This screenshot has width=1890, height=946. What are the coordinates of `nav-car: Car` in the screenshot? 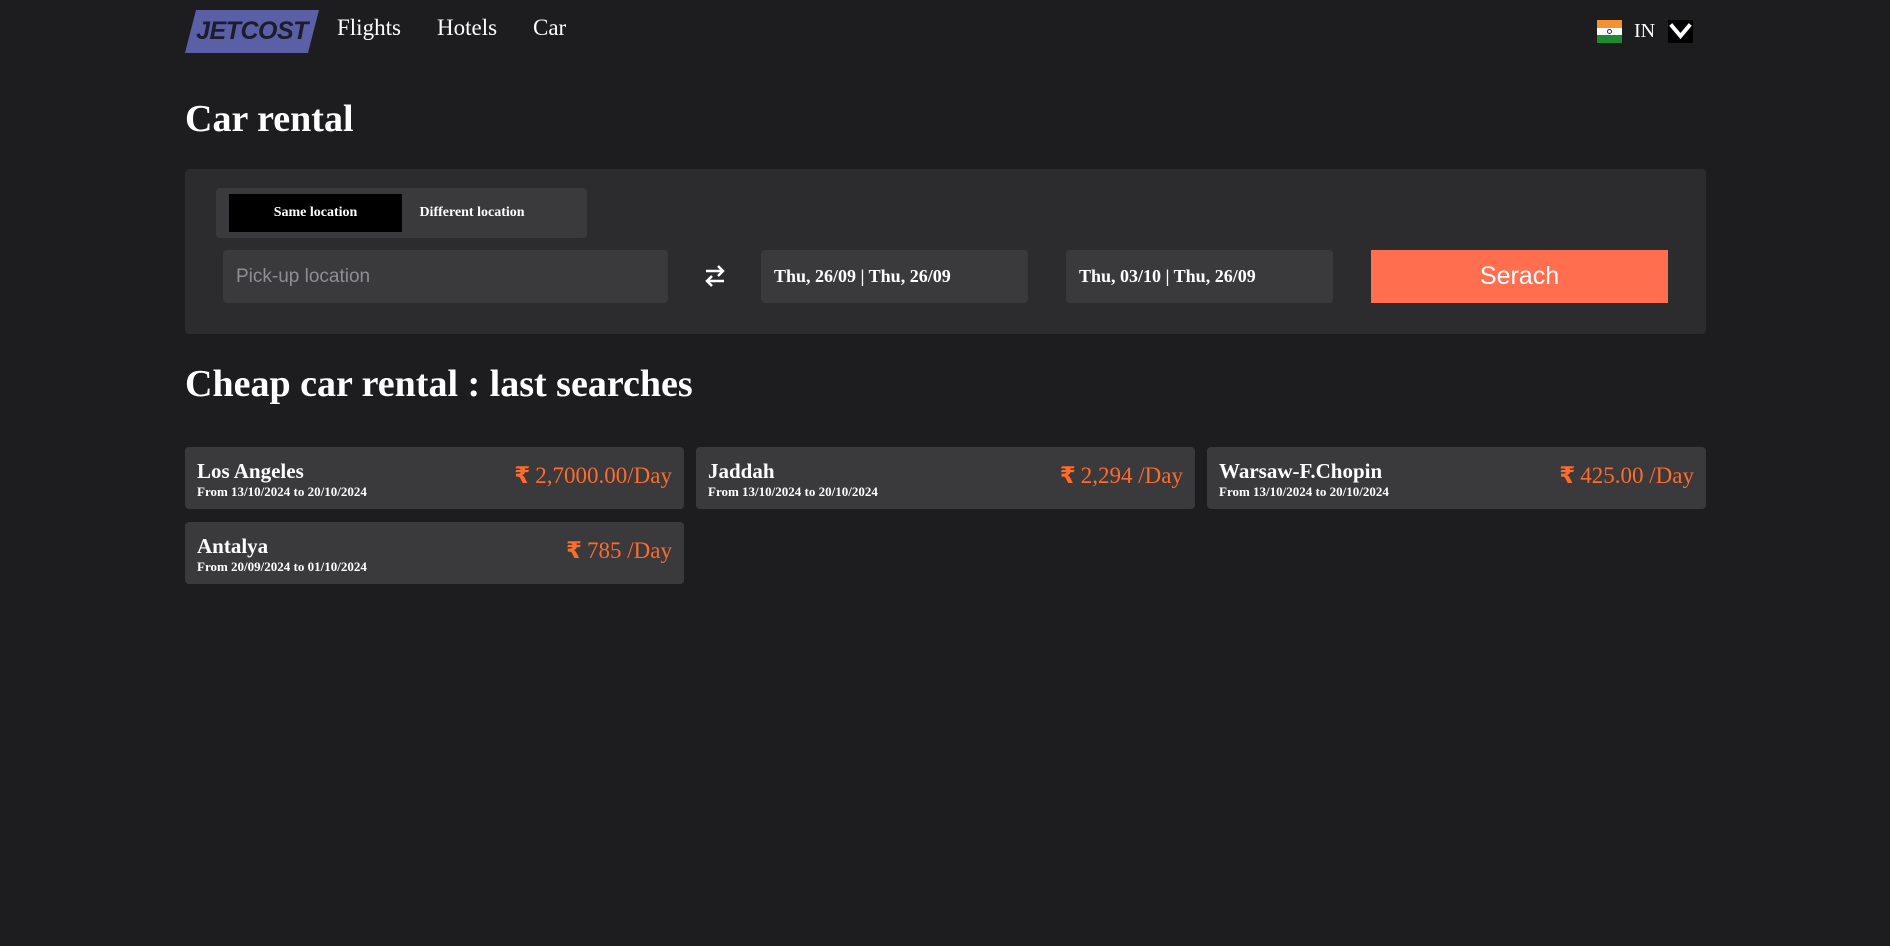 It's located at (549, 28).